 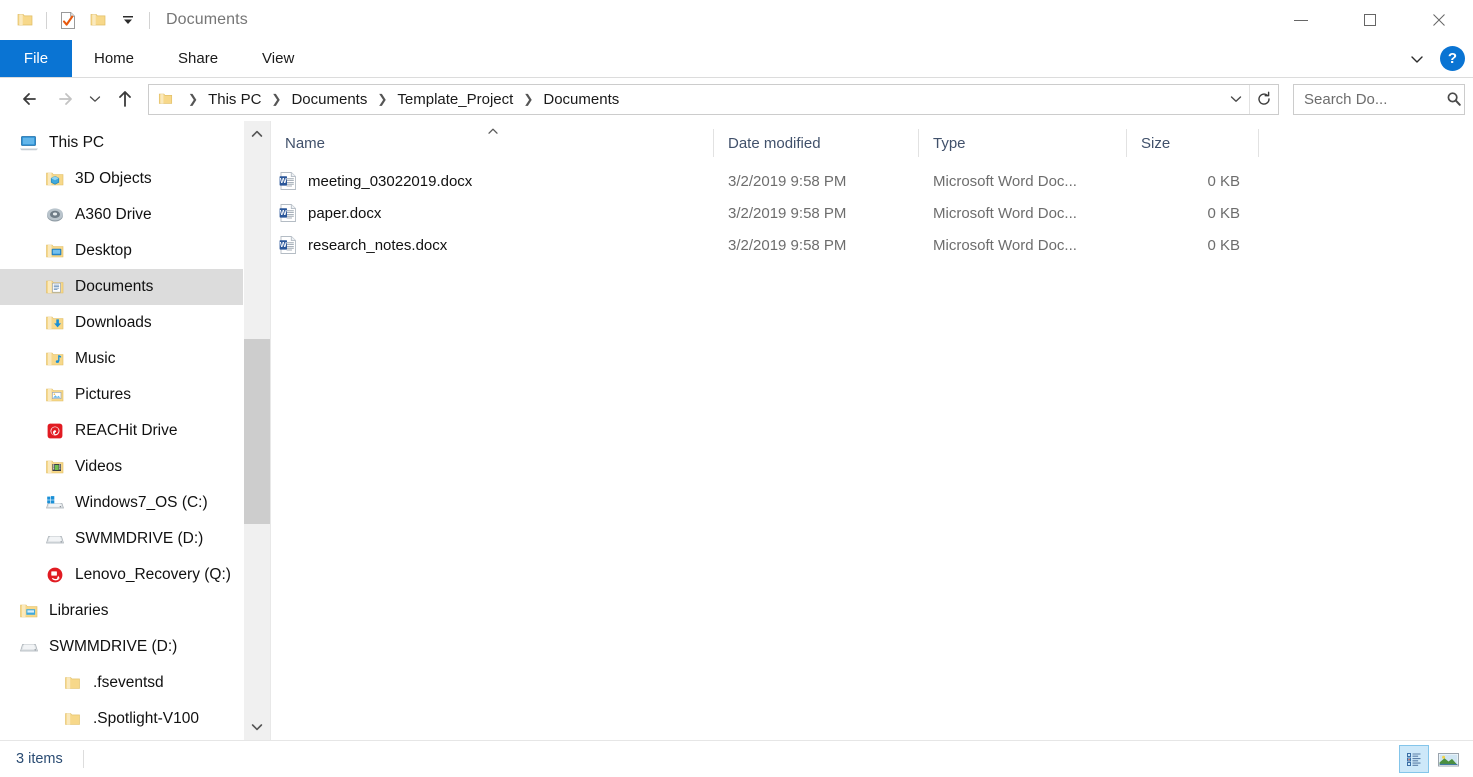 I want to click on sidebar-item-fseventsd: .fseventsd, so click(x=135, y=683).